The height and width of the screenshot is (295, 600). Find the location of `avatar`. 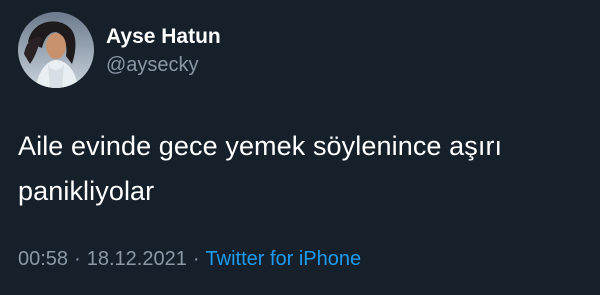

avatar is located at coordinates (56, 50).